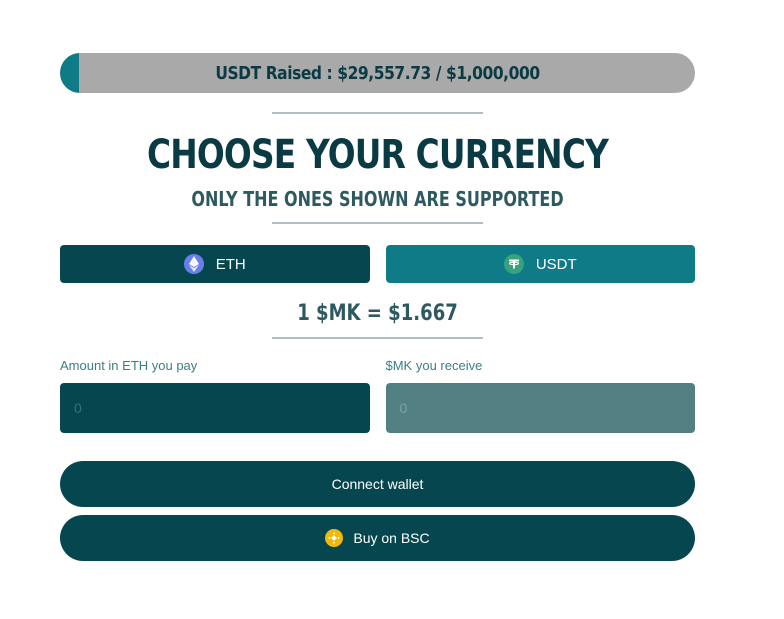 This screenshot has width=784, height=619. Describe the element at coordinates (377, 264) in the screenshot. I see `currency-tabs: ETH USDT` at that location.